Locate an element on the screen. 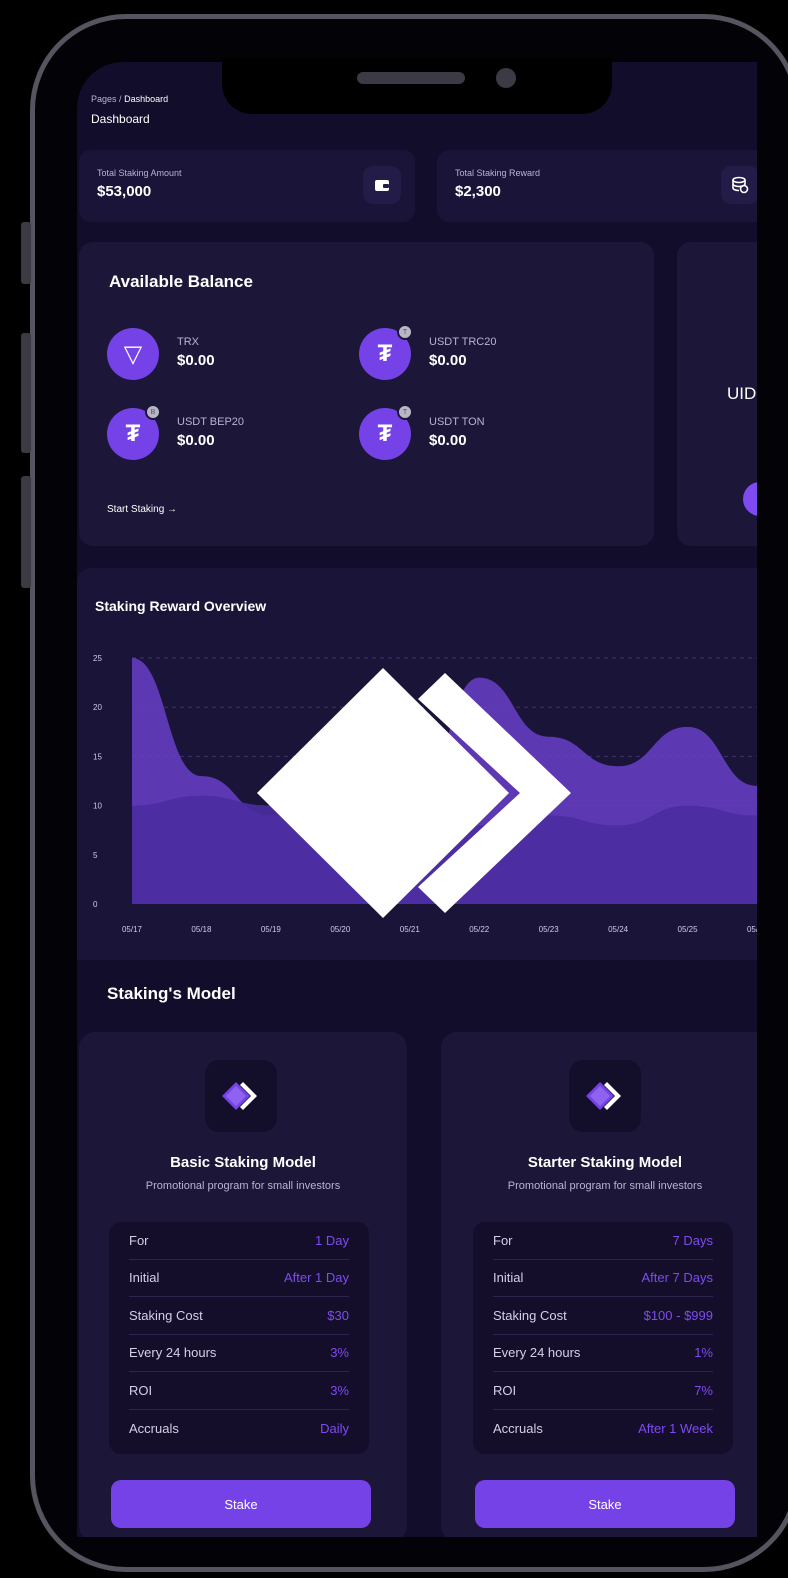 The width and height of the screenshot is (788, 1578). model-description: Promotional program for small investors is located at coordinates (243, 1186).